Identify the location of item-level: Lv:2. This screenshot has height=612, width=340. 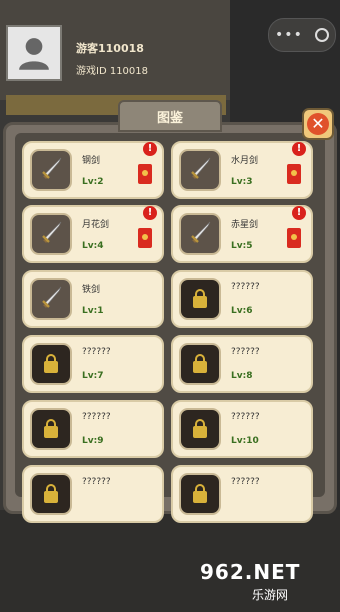
(93, 182).